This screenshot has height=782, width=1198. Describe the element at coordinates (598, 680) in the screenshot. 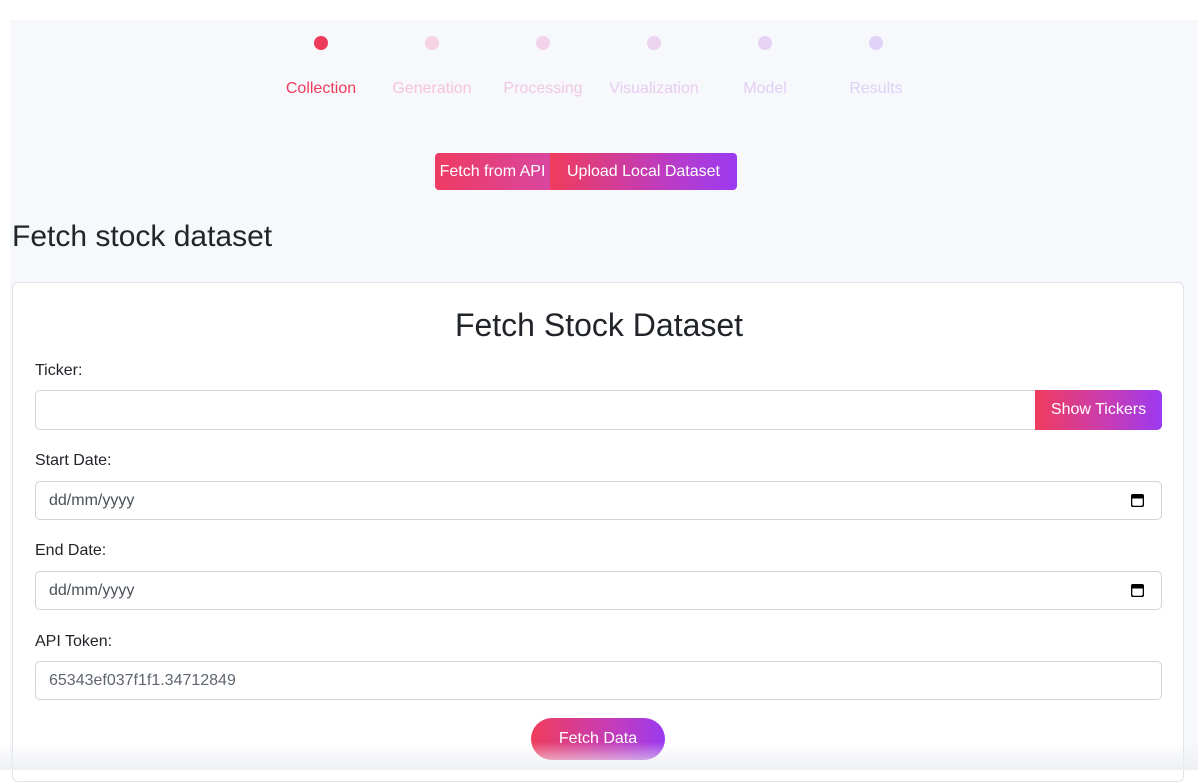

I see `api-token-input: 65343ef037f1f1.34712849` at that location.